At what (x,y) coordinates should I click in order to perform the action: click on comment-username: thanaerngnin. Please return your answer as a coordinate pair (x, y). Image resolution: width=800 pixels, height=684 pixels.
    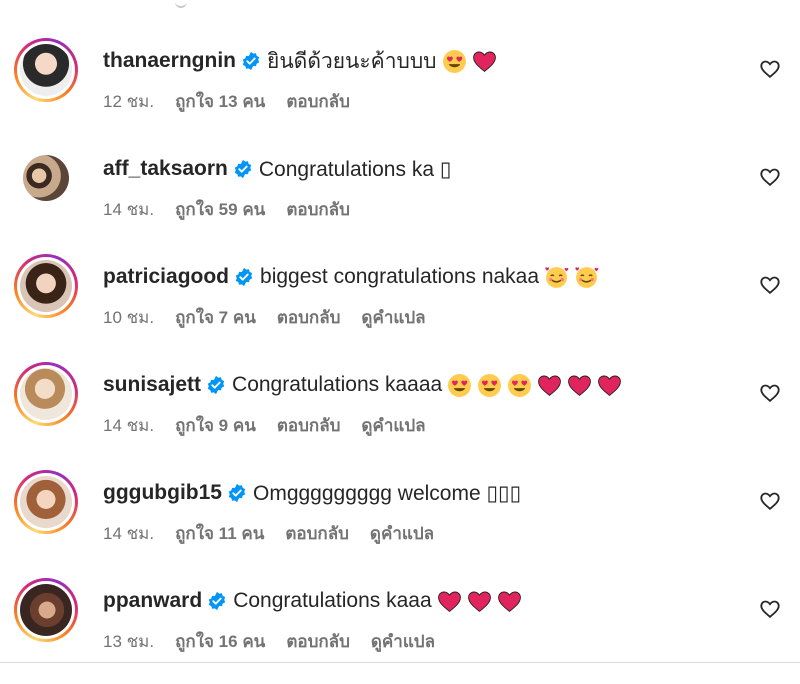
    Looking at the image, I should click on (169, 61).